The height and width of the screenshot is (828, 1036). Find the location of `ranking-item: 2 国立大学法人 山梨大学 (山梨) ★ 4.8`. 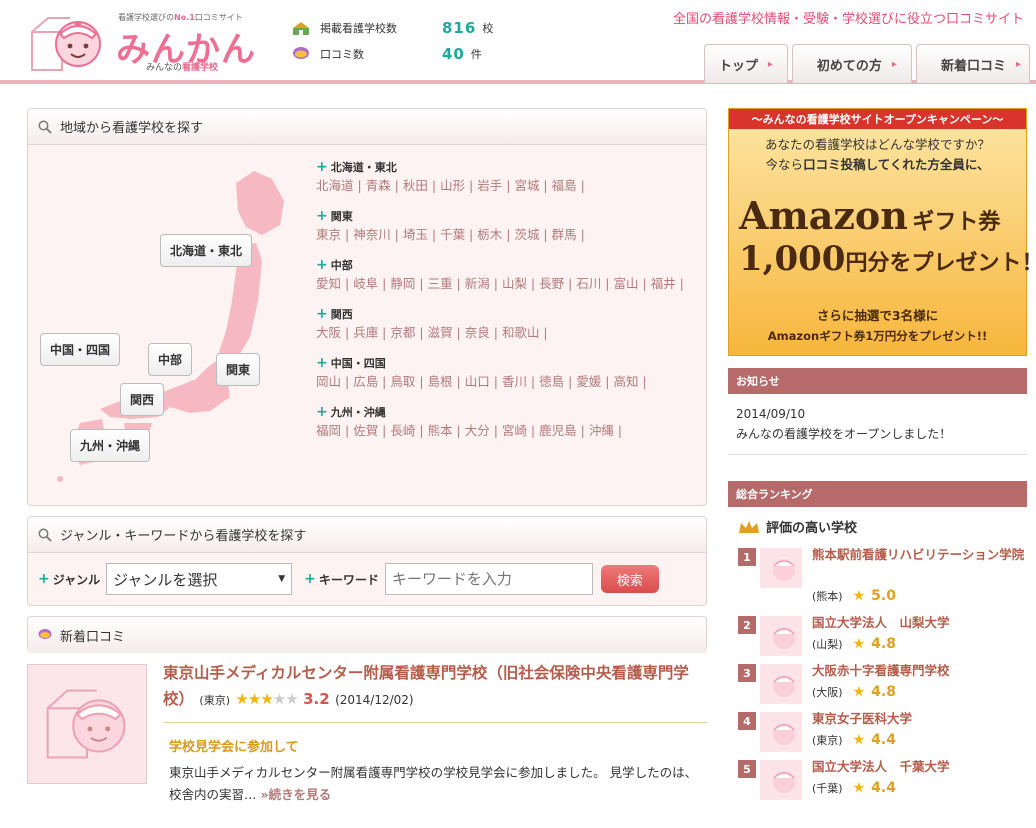

ranking-item: 2 国立大学法人 山梨大学 (山梨) ★ 4.8 is located at coordinates (881, 636).